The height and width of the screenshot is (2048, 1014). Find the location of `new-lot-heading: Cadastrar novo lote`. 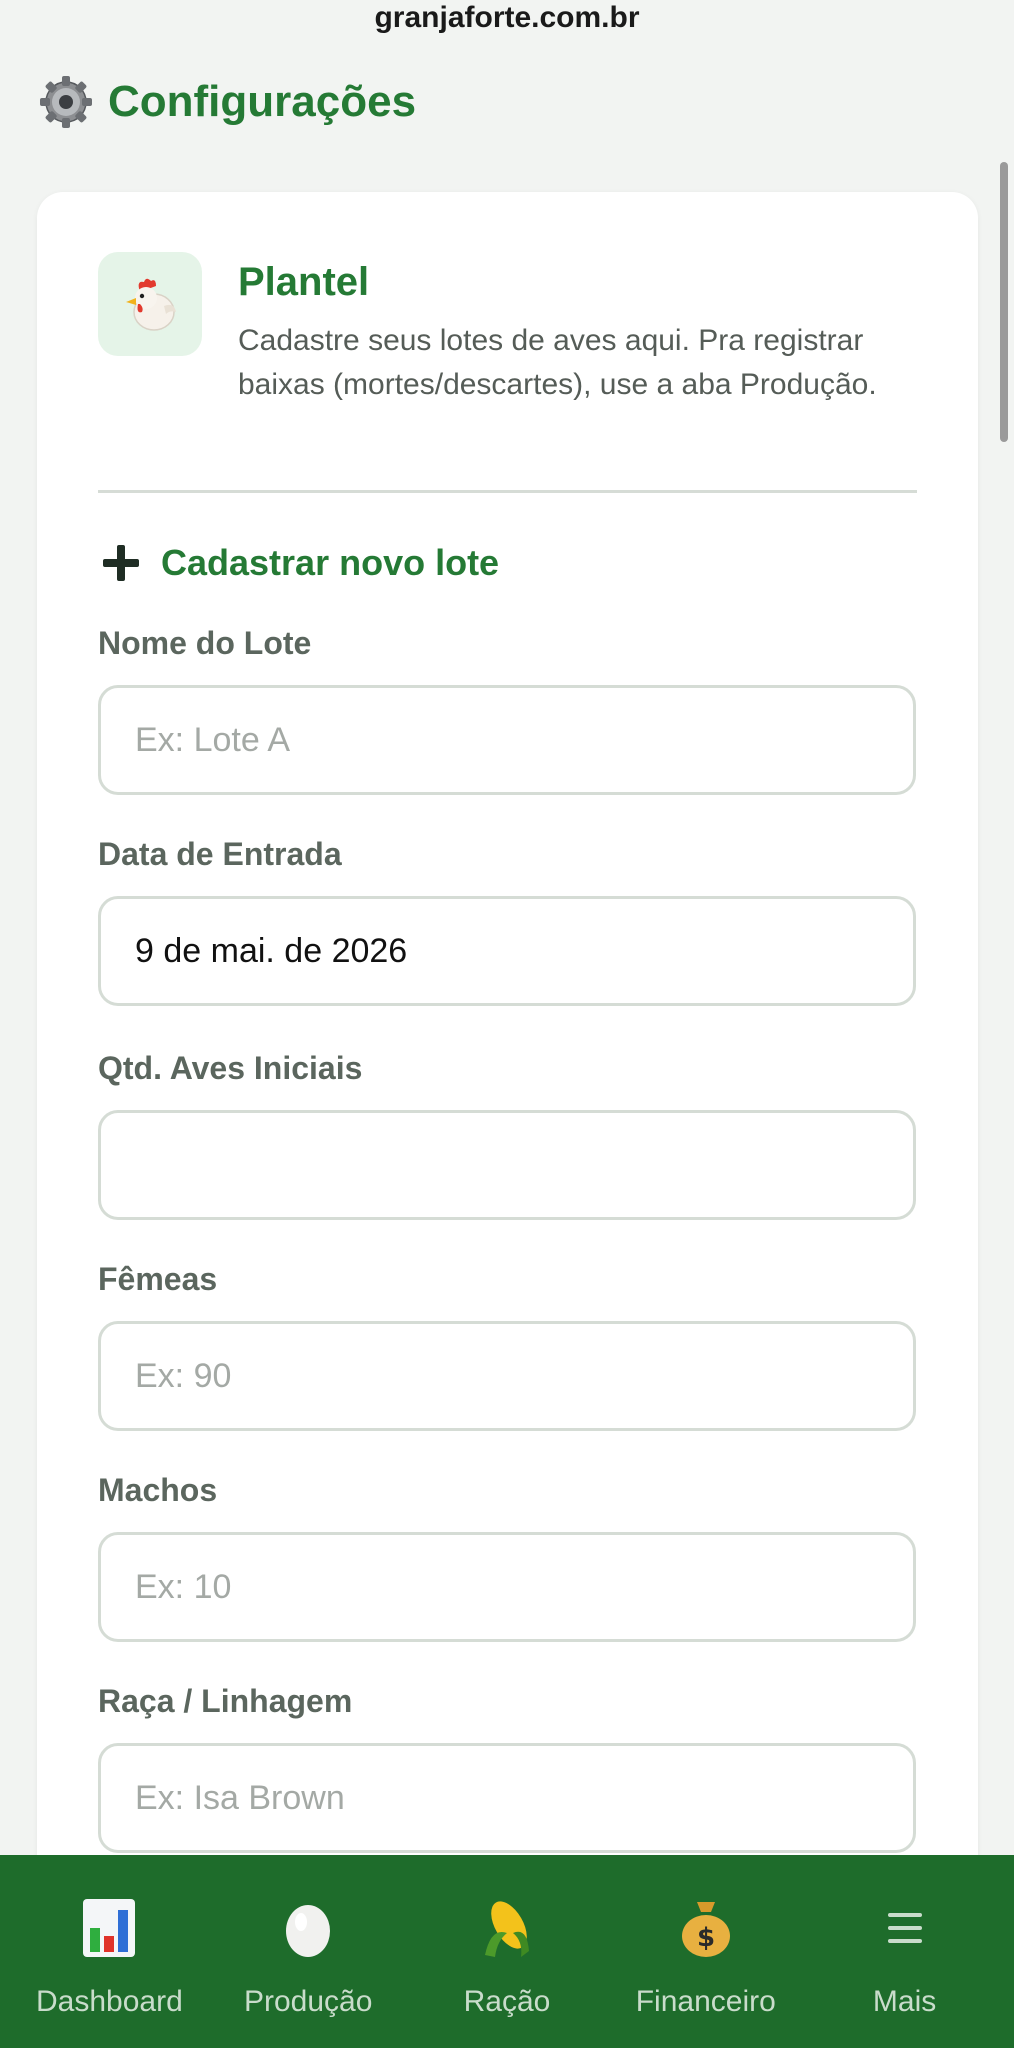

new-lot-heading: Cadastrar novo lote is located at coordinates (301, 563).